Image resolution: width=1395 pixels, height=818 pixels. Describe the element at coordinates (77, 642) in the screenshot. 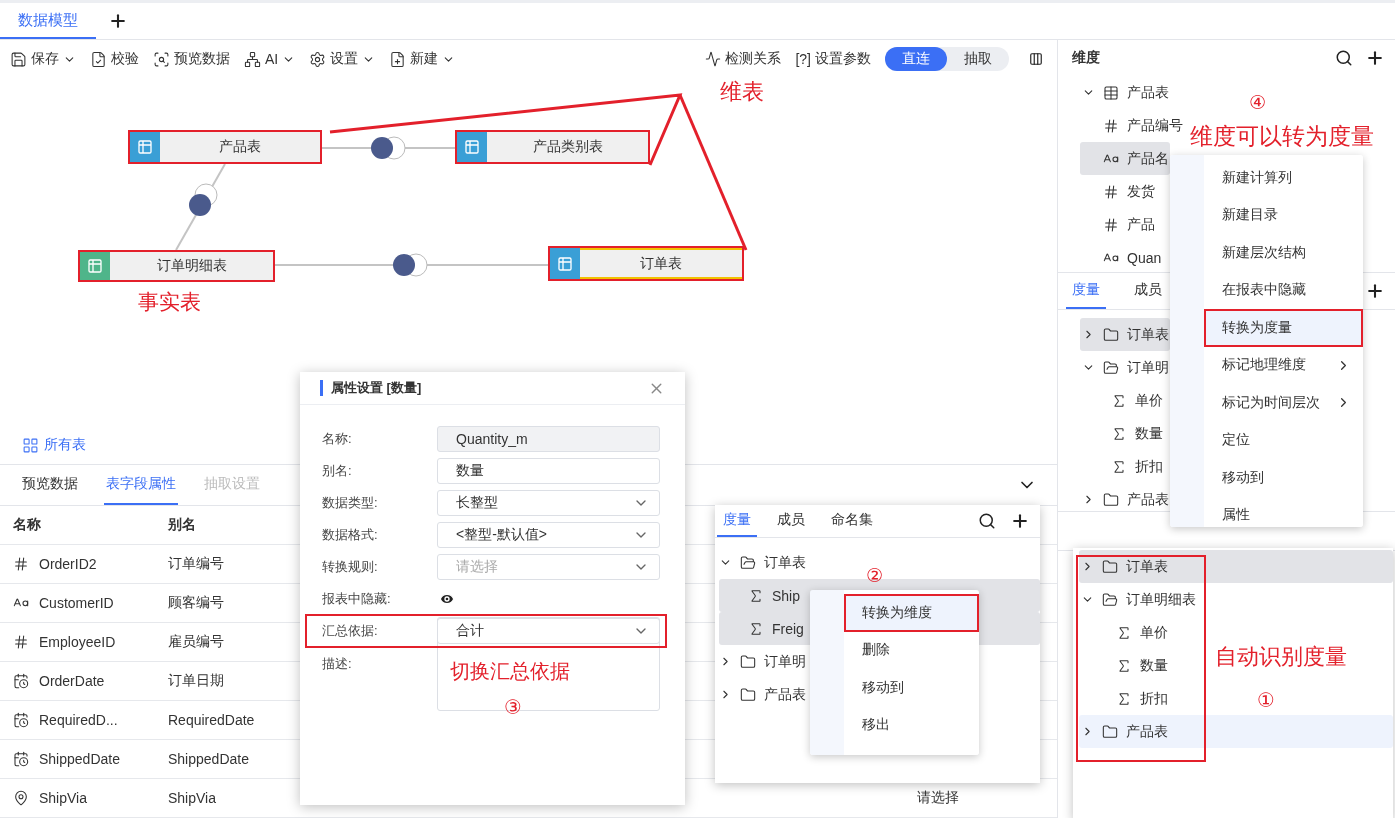

I see `table-cell: EmployeeID` at that location.